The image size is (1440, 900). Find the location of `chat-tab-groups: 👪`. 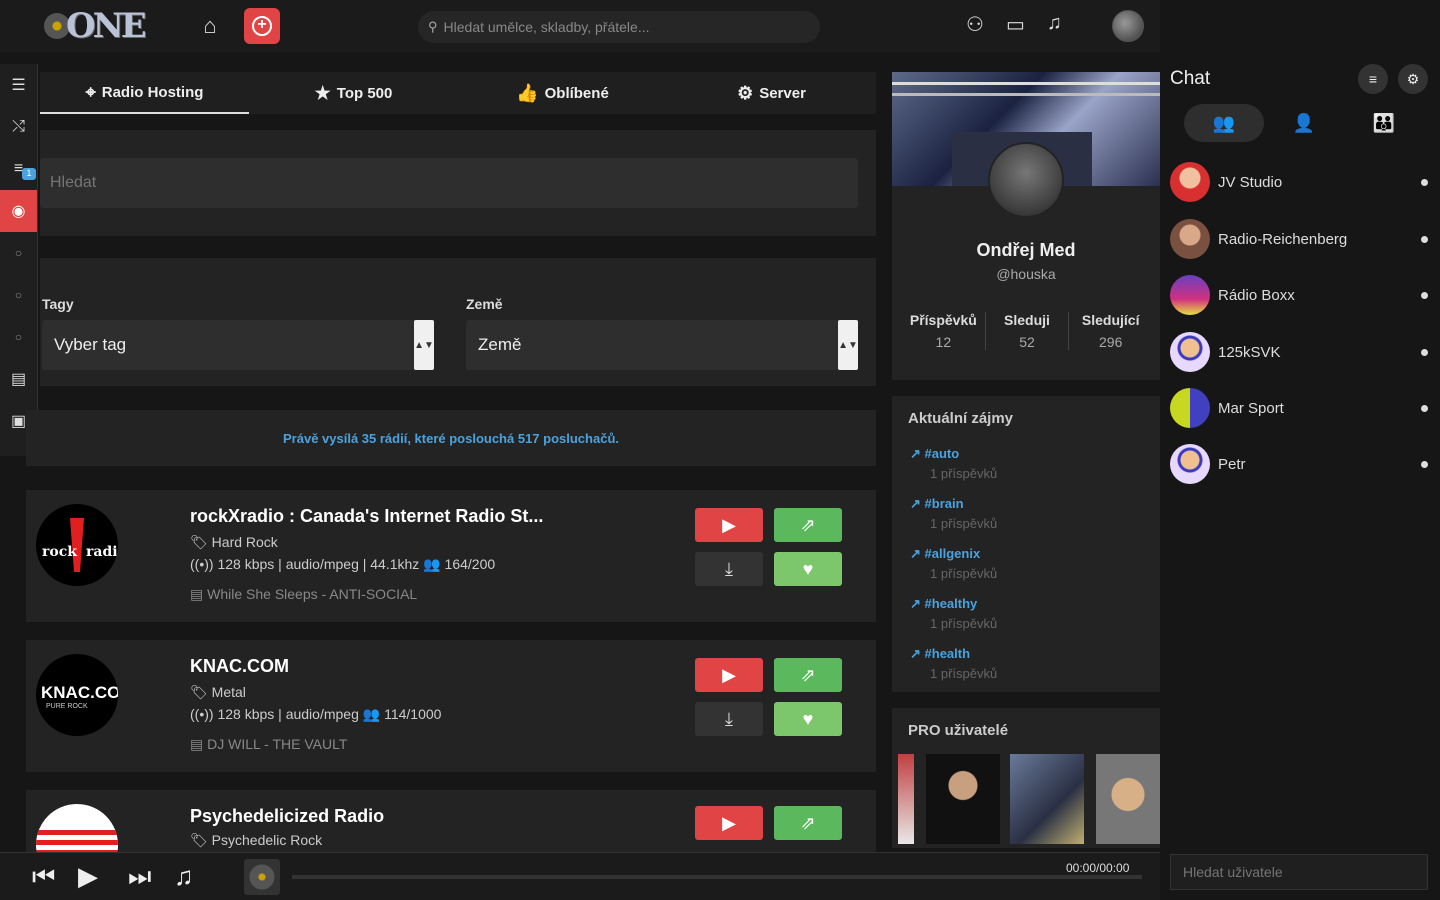

chat-tab-groups: 👪 is located at coordinates (1384, 123).